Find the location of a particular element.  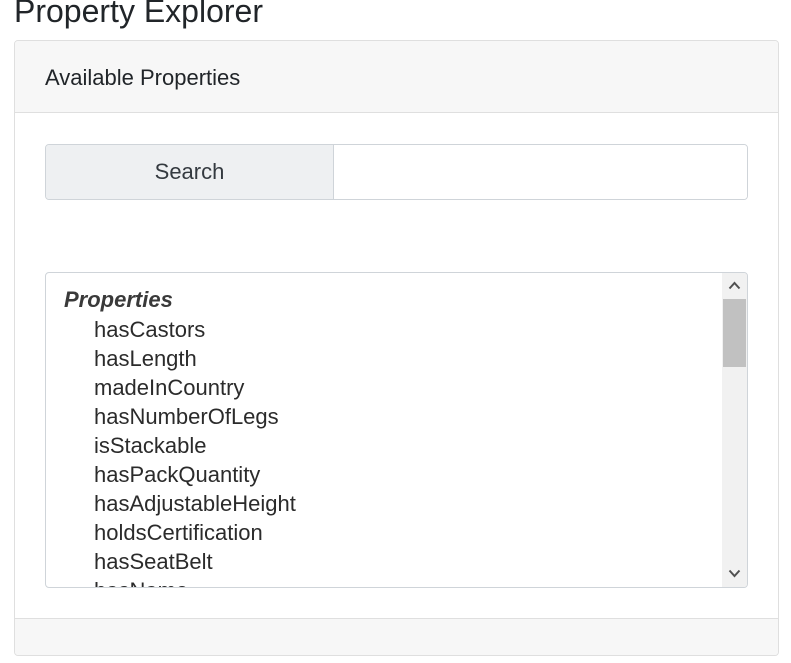

scroll-thumb is located at coordinates (734, 333).